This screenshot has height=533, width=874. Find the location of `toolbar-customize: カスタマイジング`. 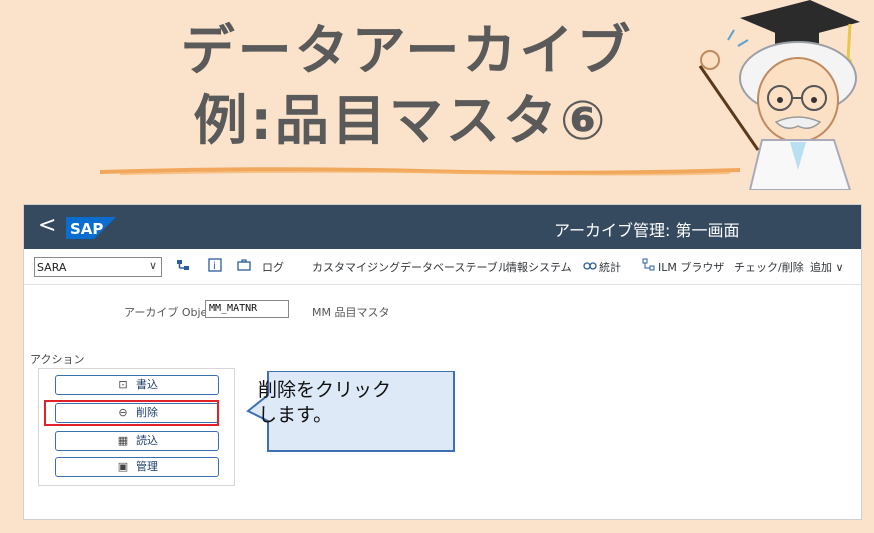

toolbar-customize: カスタマイジング is located at coordinates (356, 267).